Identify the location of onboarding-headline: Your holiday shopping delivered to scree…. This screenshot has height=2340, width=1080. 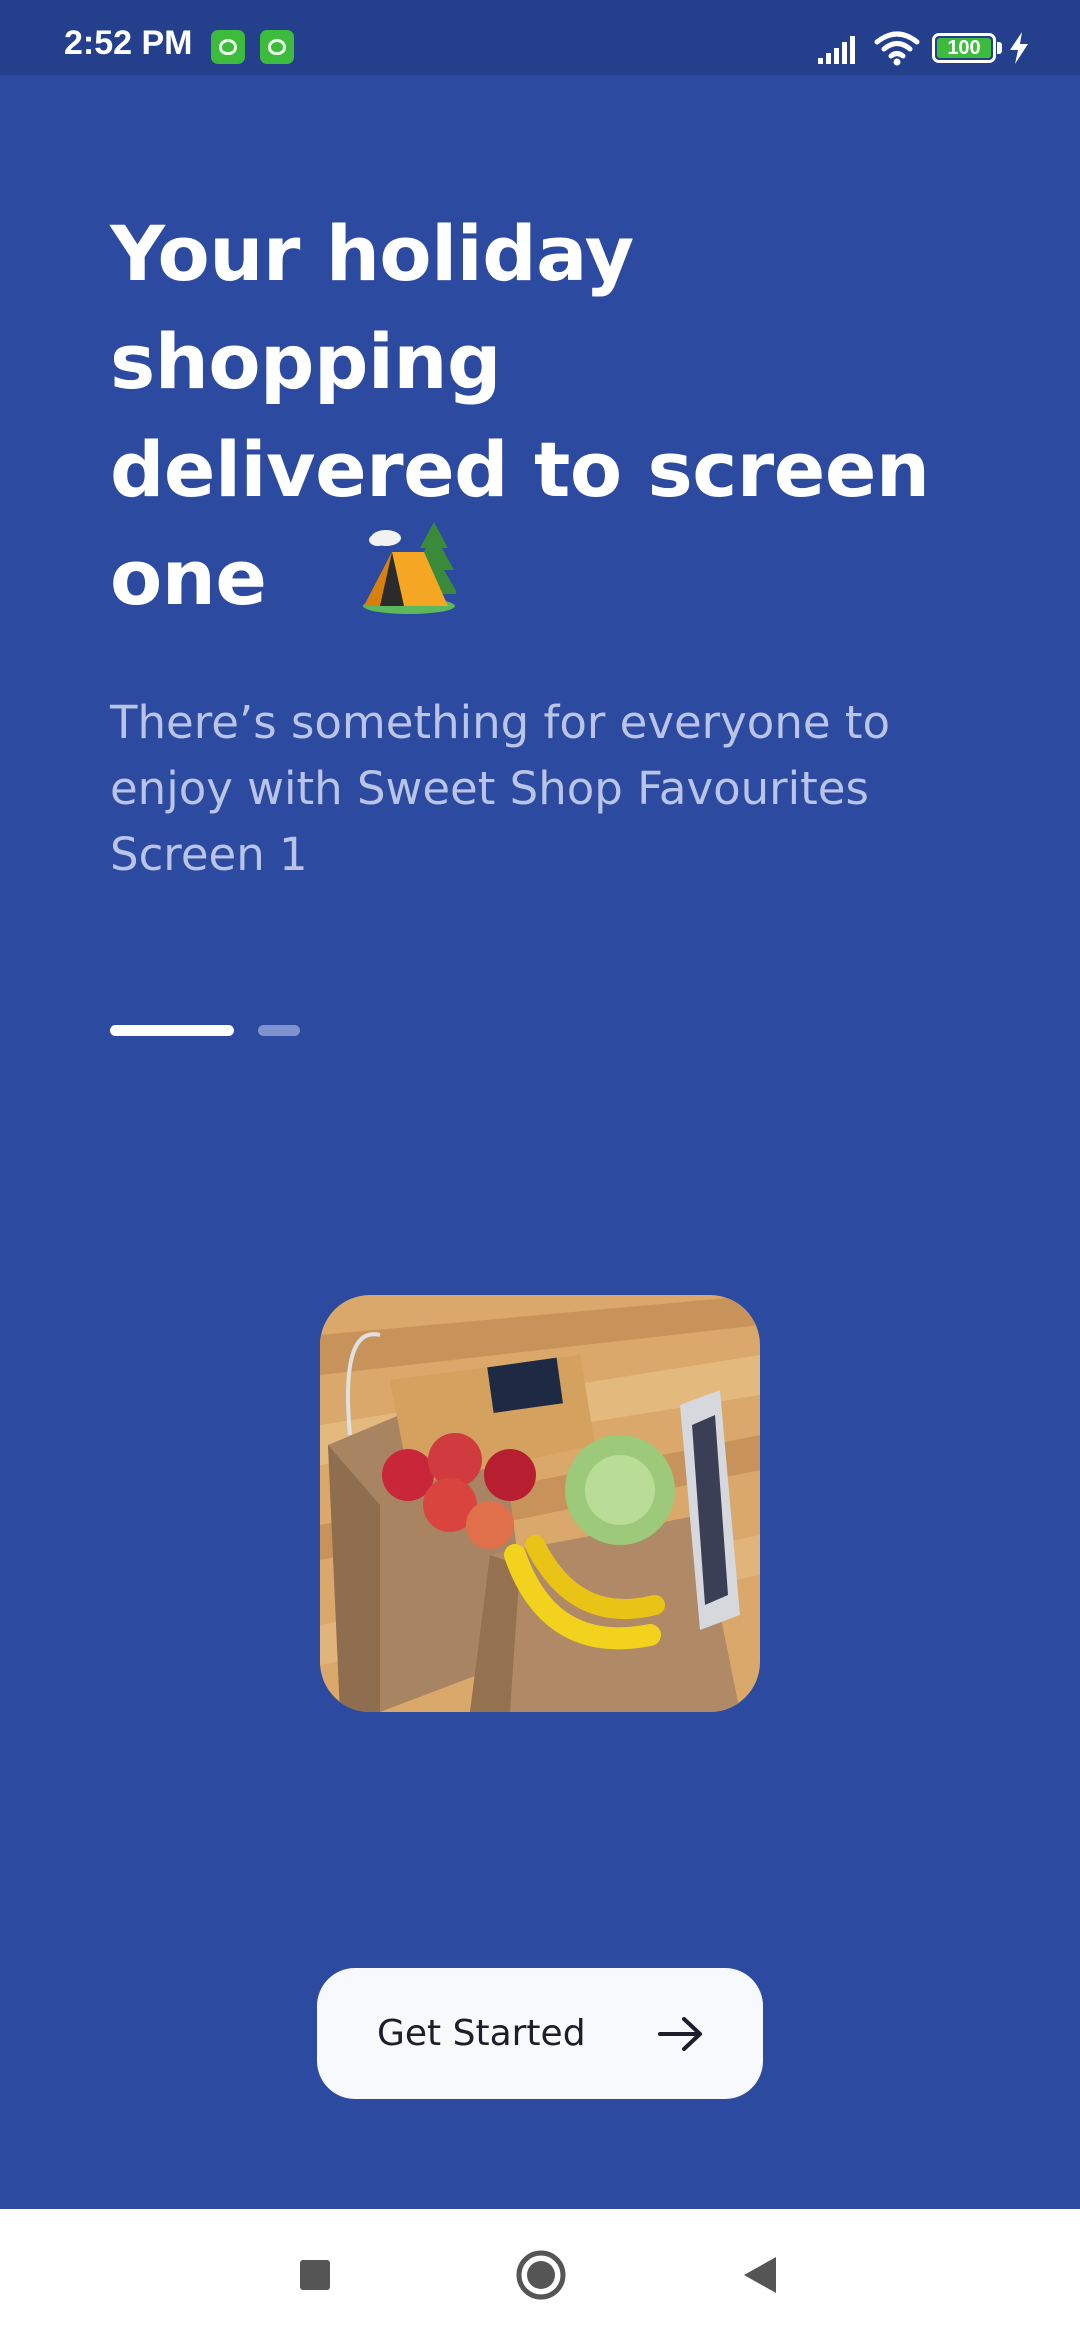
(520, 416).